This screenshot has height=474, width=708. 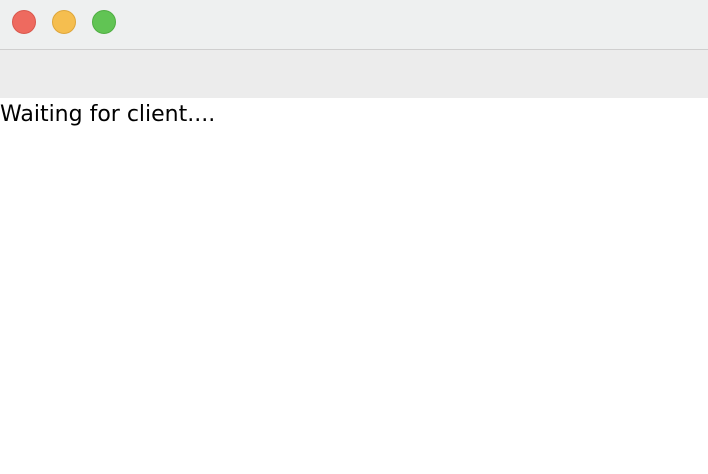 I want to click on toolbar, so click(x=354, y=74).